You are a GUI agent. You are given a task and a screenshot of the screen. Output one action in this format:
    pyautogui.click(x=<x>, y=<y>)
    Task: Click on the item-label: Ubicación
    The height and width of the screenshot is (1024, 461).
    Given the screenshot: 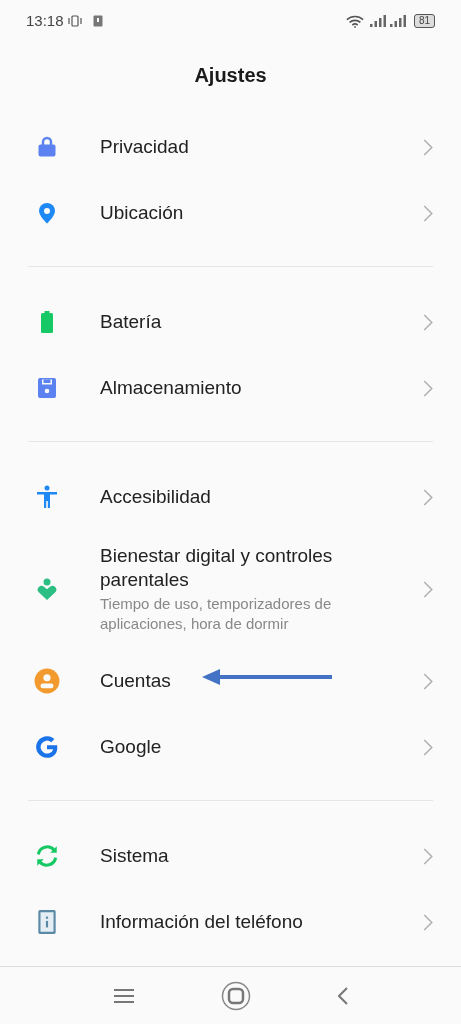 What is the action you would take?
    pyautogui.click(x=142, y=213)
    